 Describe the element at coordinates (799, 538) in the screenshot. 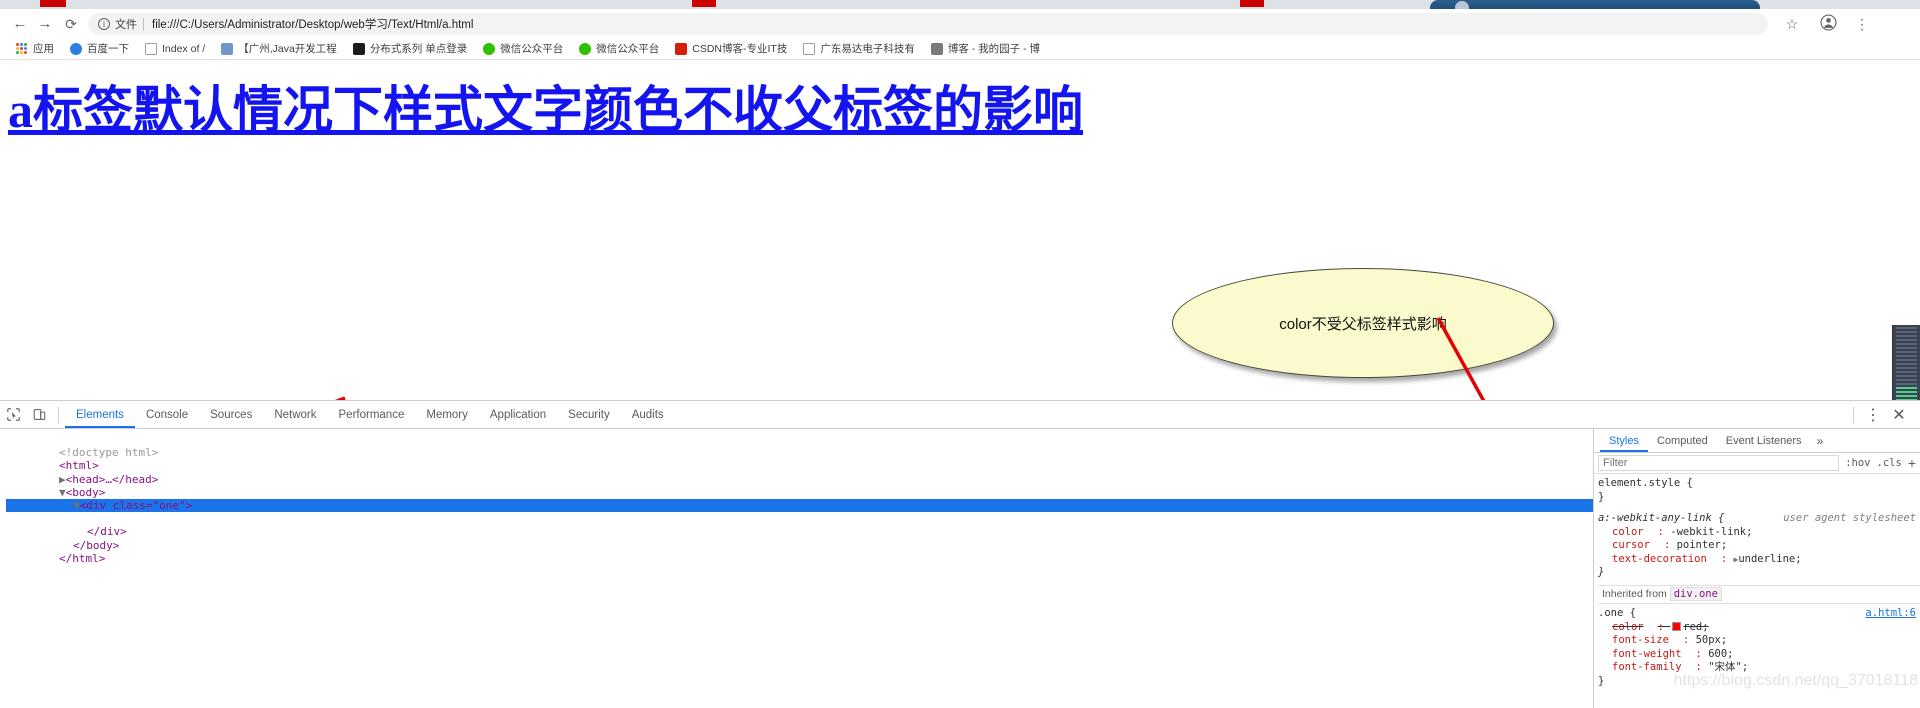

I see `dom-line: </body>` at that location.